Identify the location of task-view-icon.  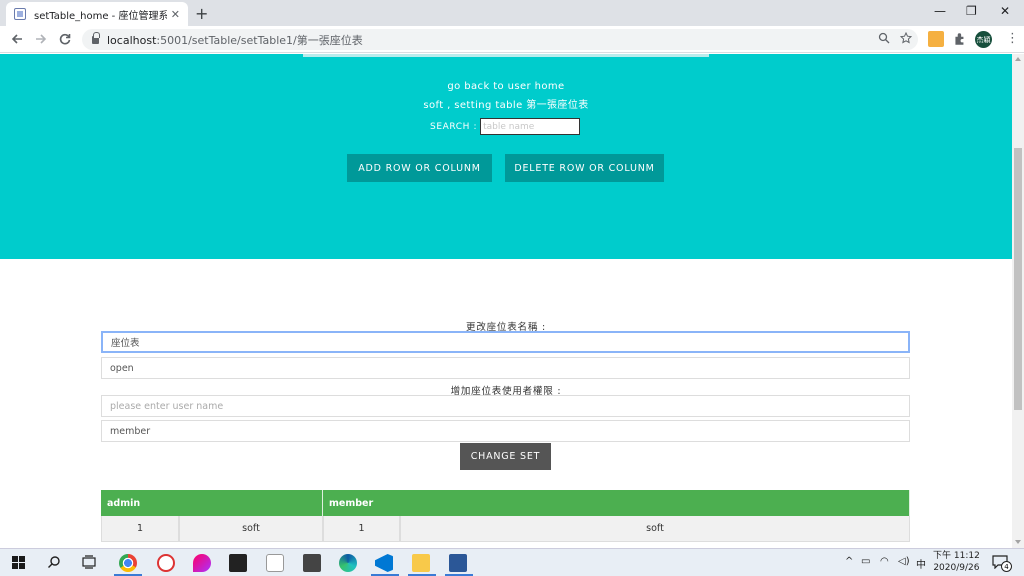
(89, 562).